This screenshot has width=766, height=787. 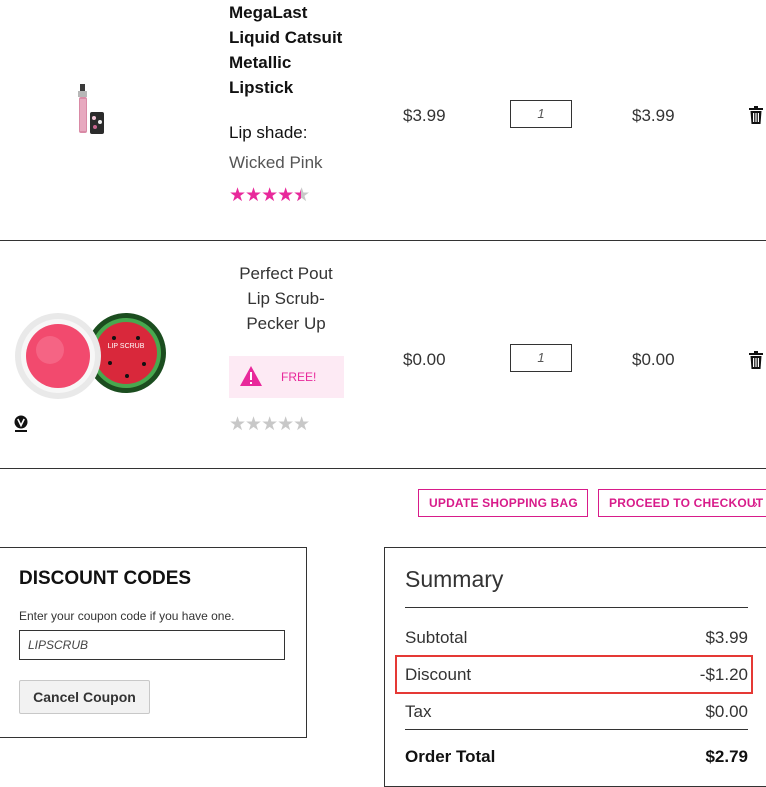 I want to click on subtotal-value: $3.99, so click(x=726, y=637).